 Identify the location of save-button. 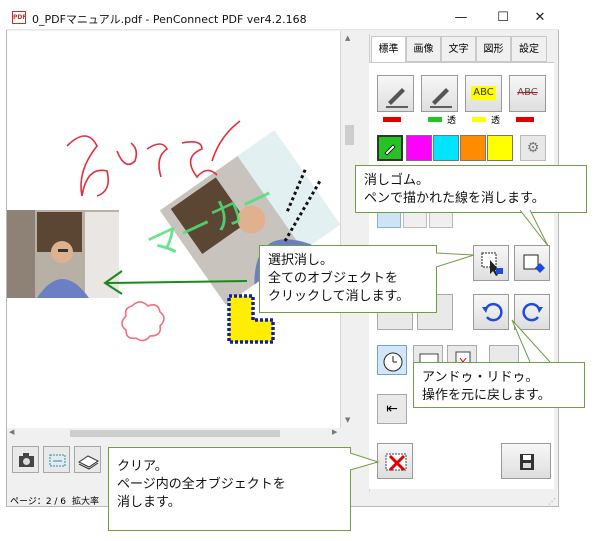
(526, 461).